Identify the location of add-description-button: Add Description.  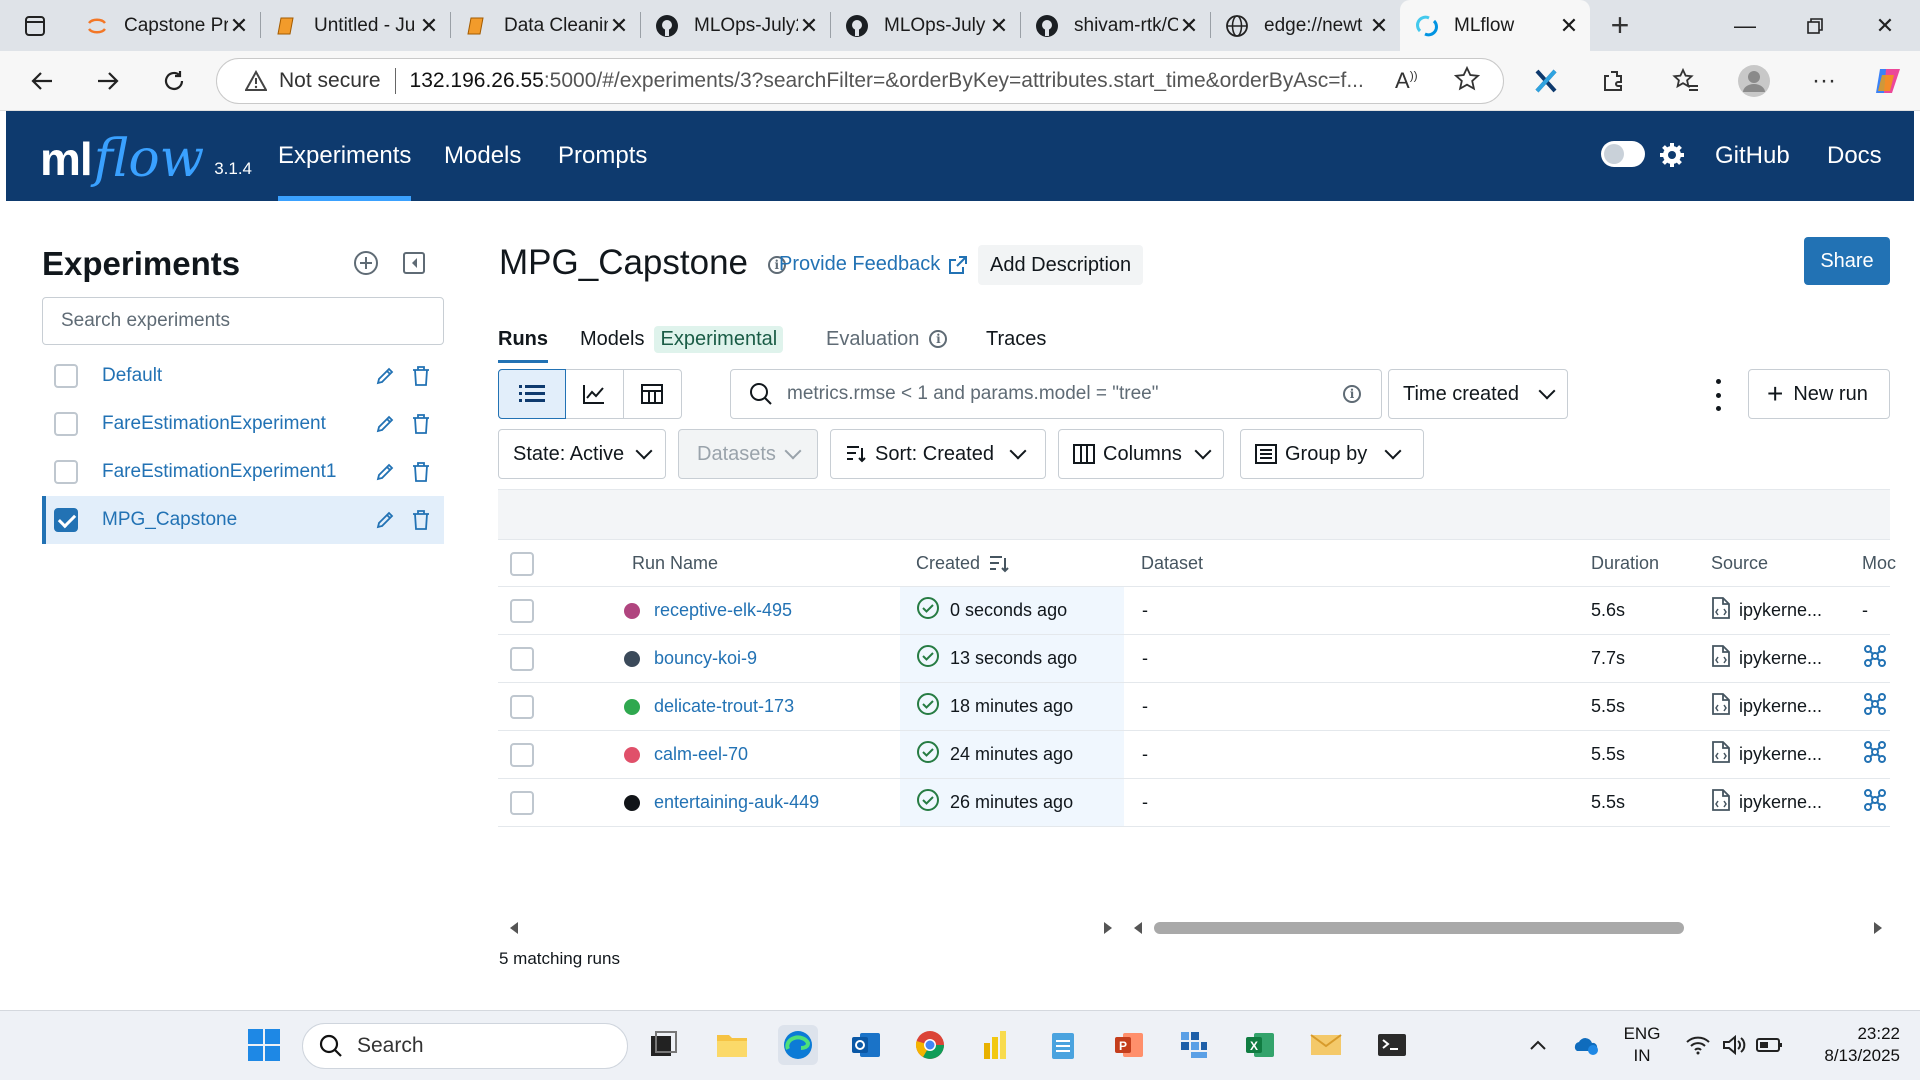
(1061, 265).